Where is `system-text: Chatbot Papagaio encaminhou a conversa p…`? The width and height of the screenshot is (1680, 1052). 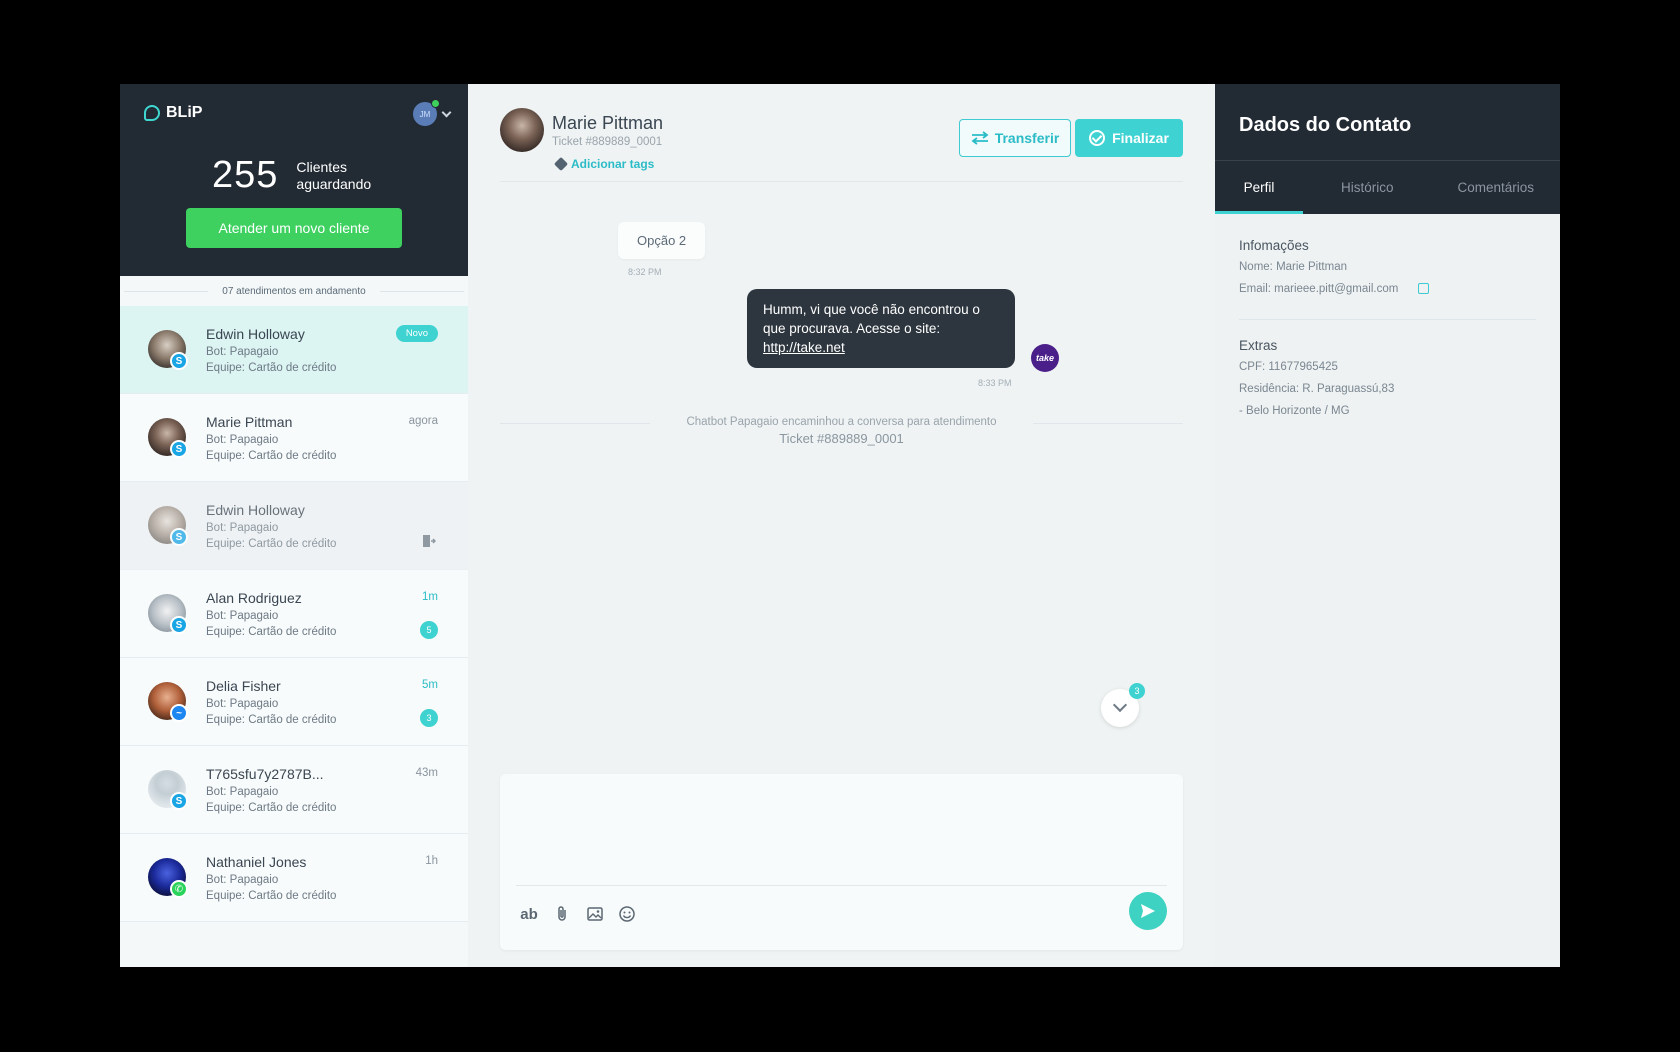 system-text: Chatbot Papagaio encaminhou a conversa p… is located at coordinates (841, 422).